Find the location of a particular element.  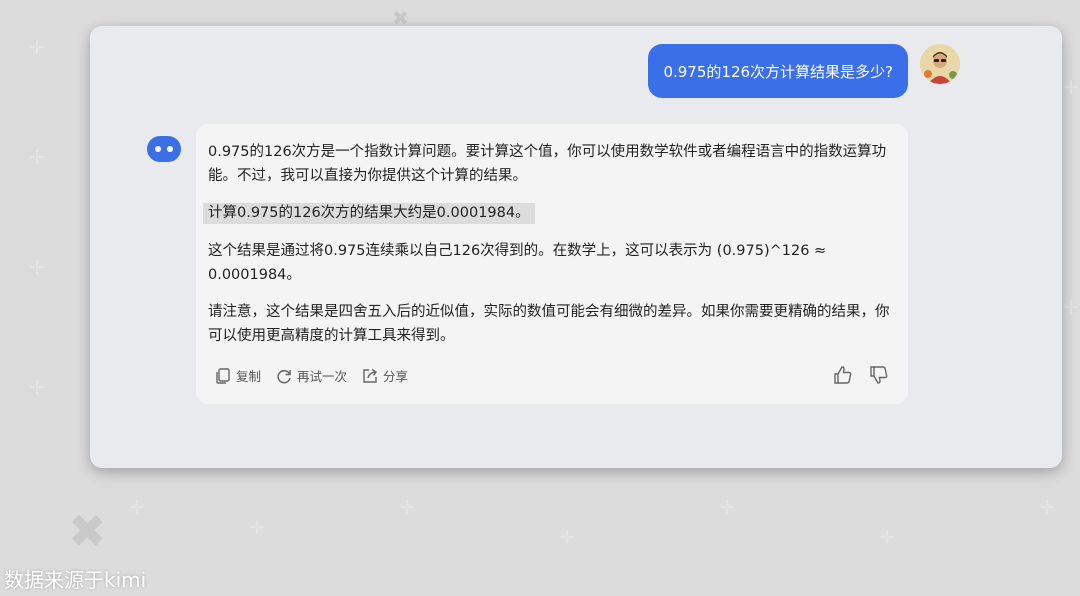

message-actions: 复制 再试一次 分享 is located at coordinates (311, 375).